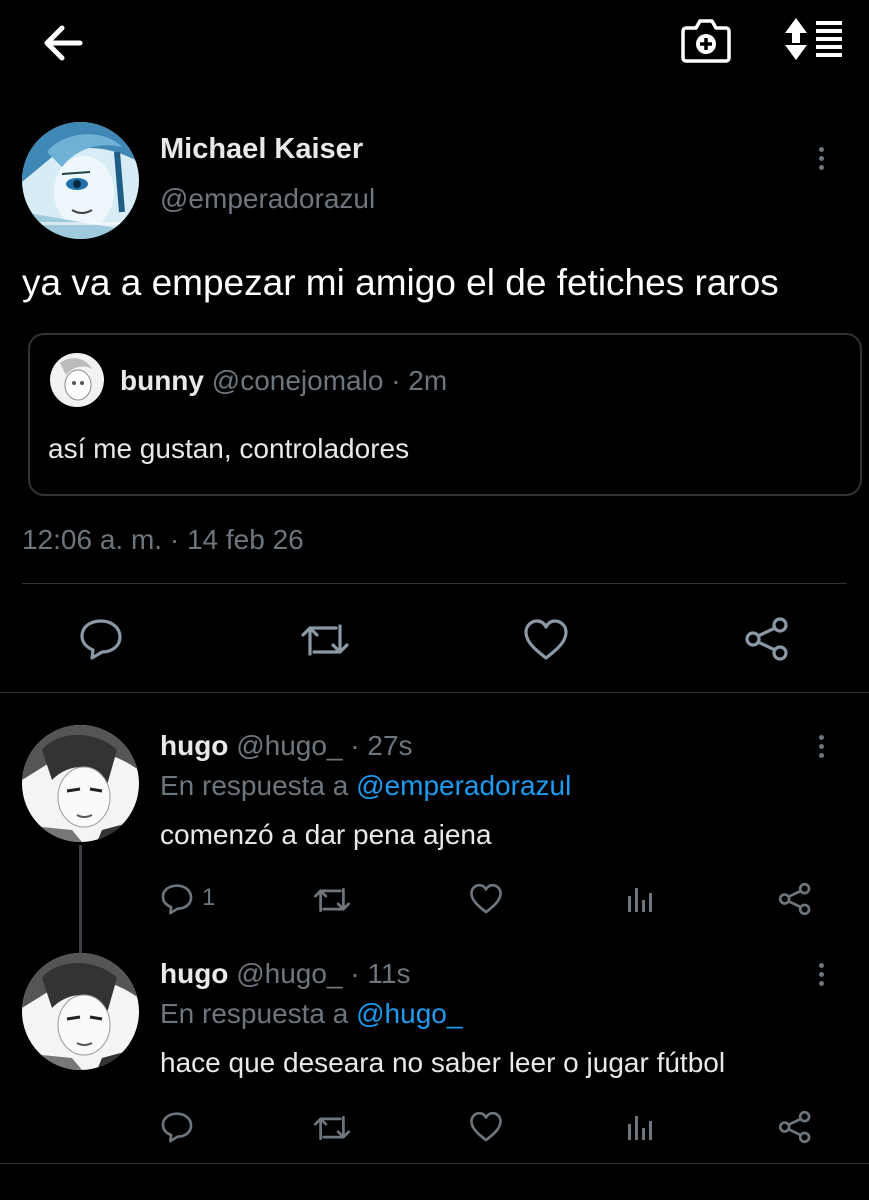 Image resolution: width=869 pixels, height=1200 pixels. What do you see at coordinates (209, 897) in the screenshot?
I see `reply-count: 1` at bounding box center [209, 897].